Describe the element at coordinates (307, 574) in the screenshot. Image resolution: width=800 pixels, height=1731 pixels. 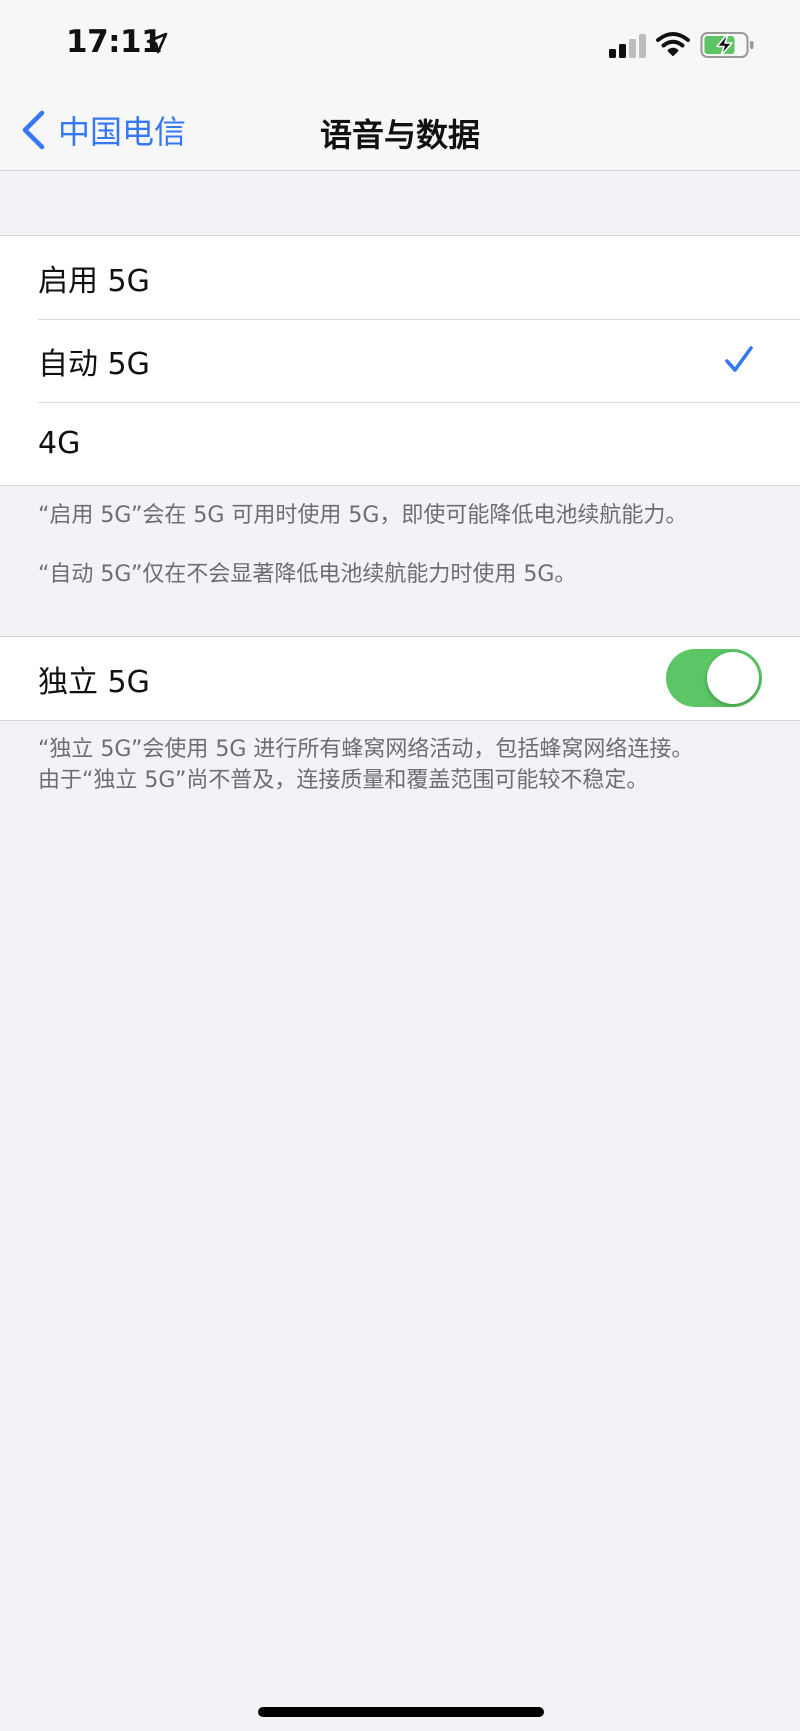
I see `network-footer-line-2: “自动 5G”仅在不会显著降低电池续航能力时使用 5G。` at that location.